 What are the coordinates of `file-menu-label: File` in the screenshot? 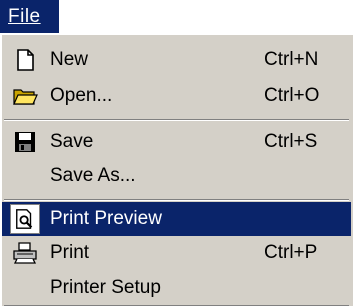 It's located at (24, 16).